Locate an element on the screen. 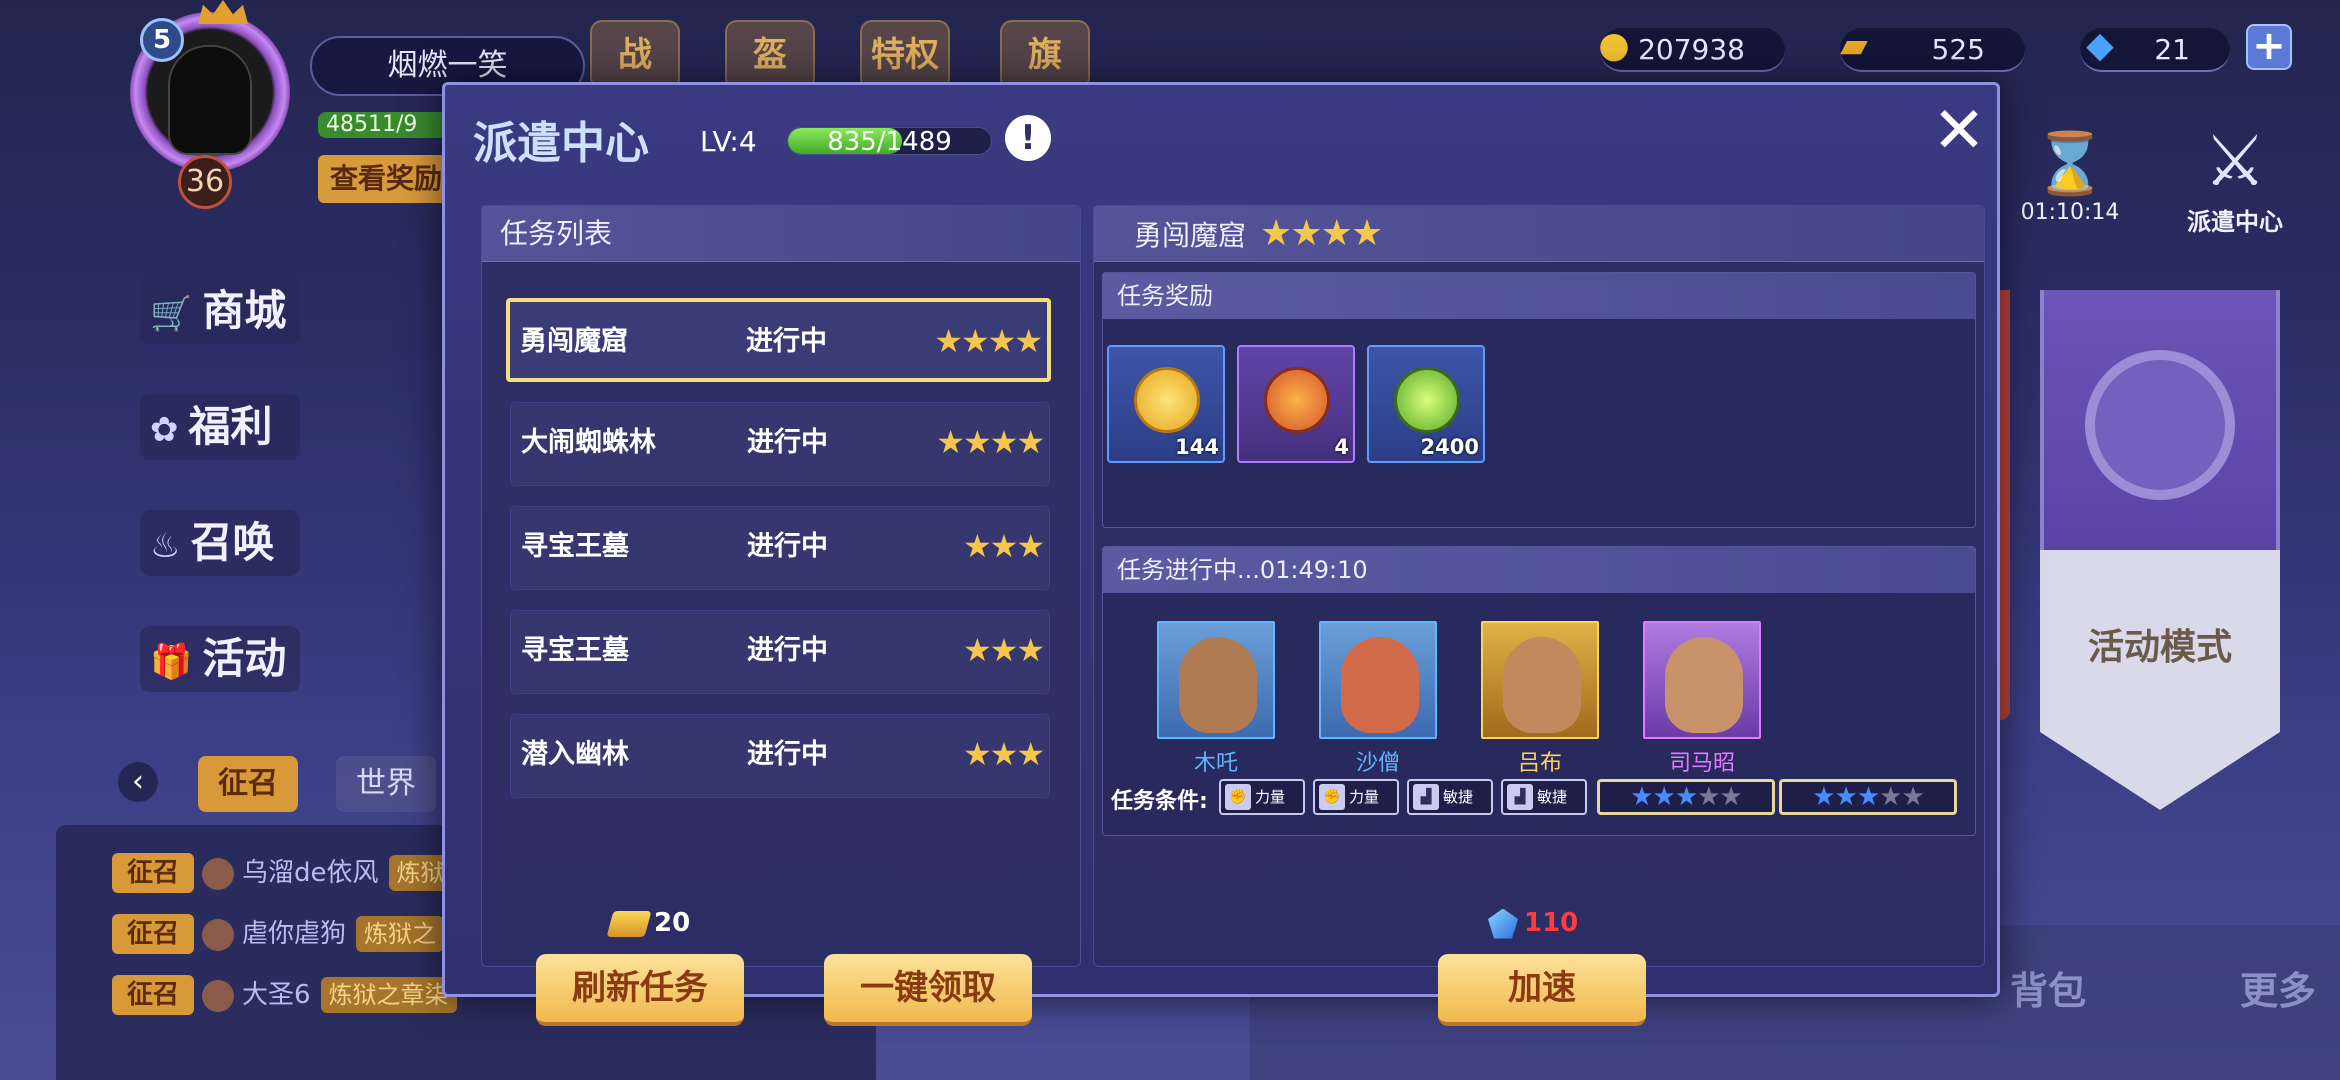 The image size is (2340, 1080). speedup-button: 加速 is located at coordinates (1542, 990).